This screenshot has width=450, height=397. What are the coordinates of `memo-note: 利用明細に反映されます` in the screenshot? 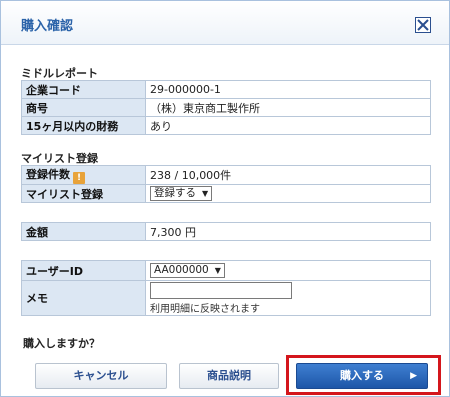 It's located at (205, 309).